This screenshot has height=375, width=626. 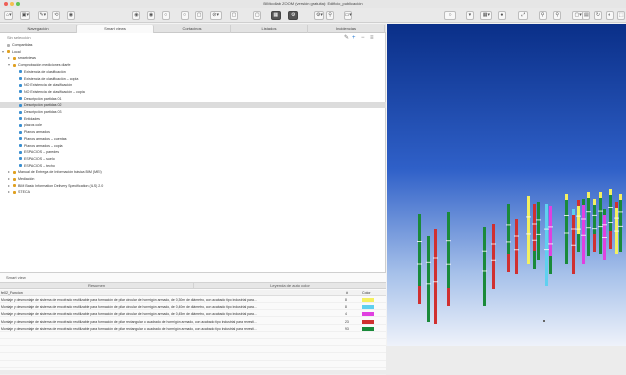 What do you see at coordinates (366, 293) in the screenshot?
I see `column-color: Color` at bounding box center [366, 293].